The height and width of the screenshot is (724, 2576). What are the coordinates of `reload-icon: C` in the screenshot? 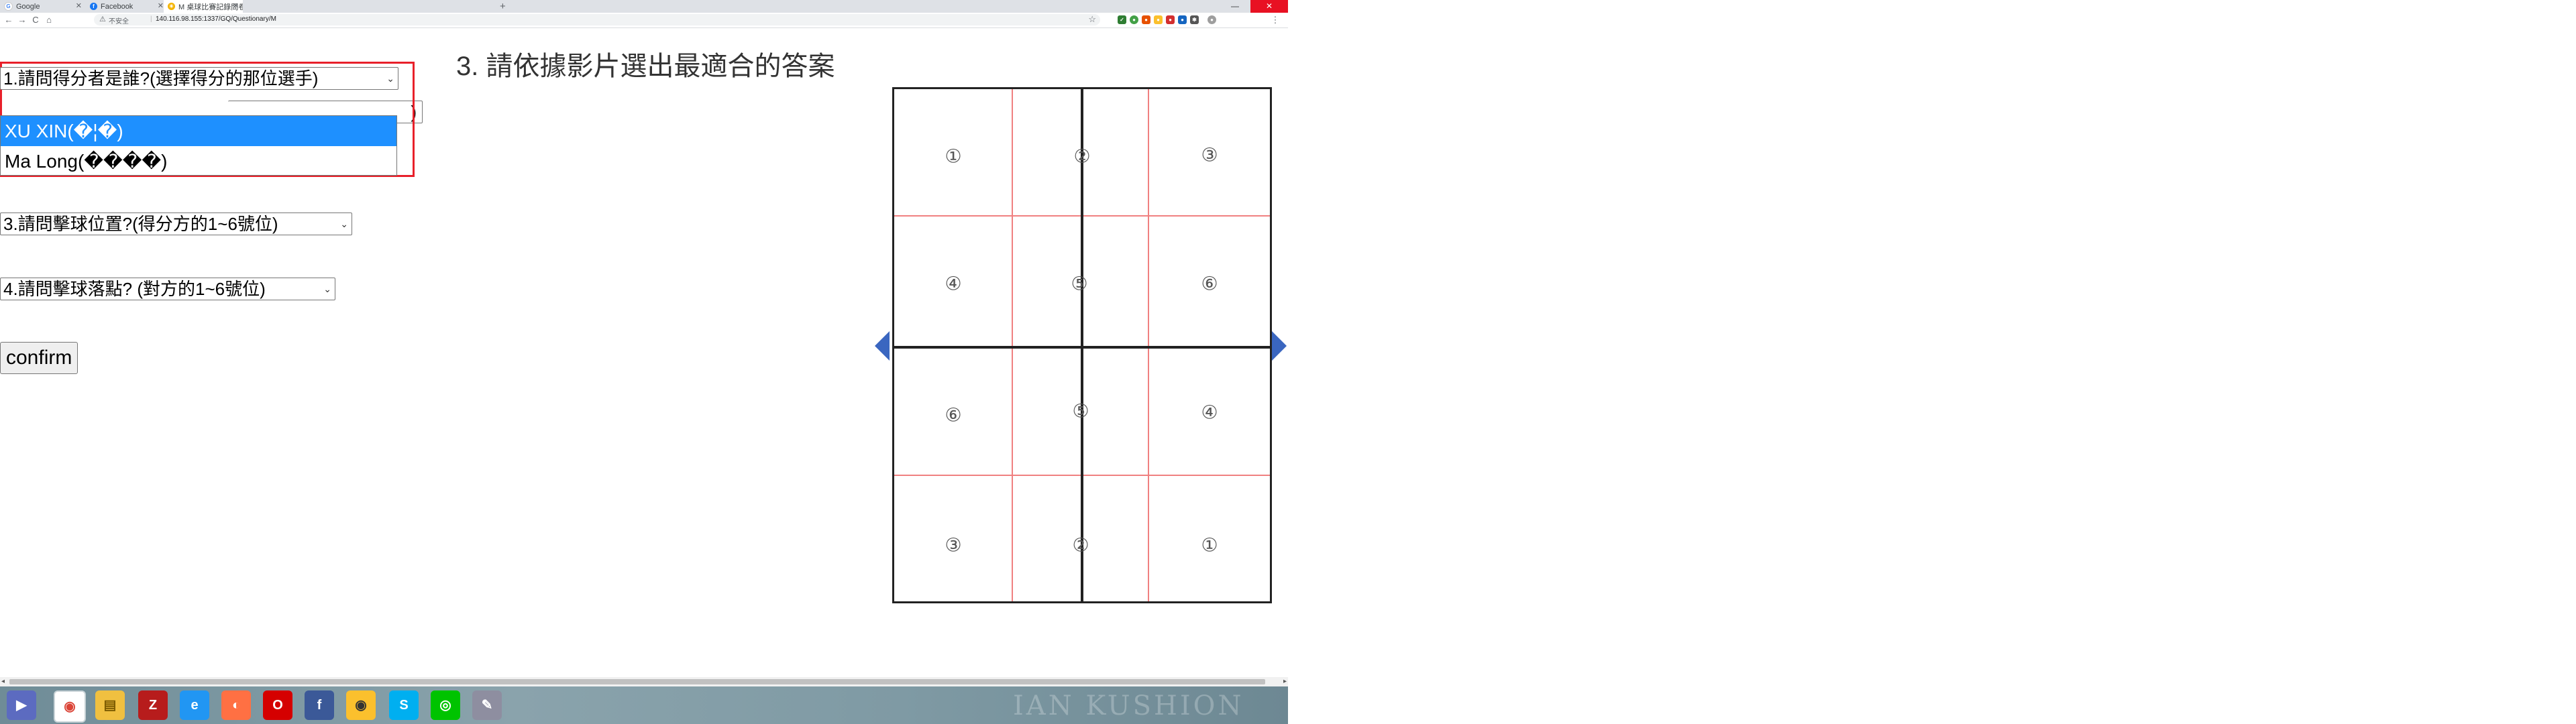 It's located at (36, 20).